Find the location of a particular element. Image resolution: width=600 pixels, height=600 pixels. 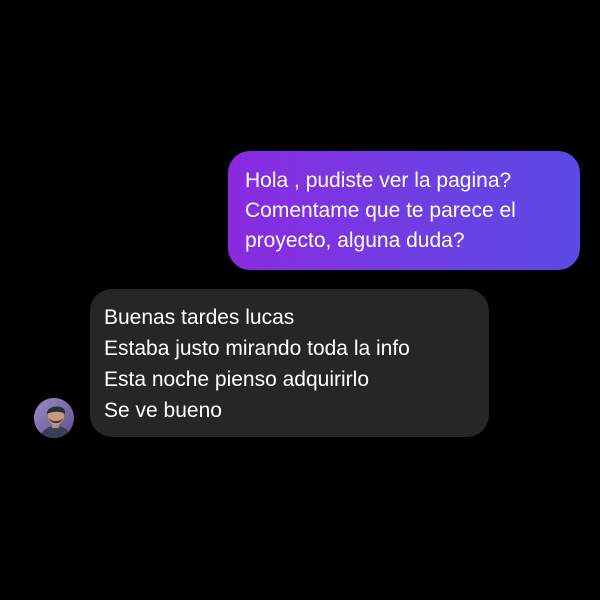

incoming-message-line: Esta noche pienso adquirirlo is located at coordinates (237, 379).